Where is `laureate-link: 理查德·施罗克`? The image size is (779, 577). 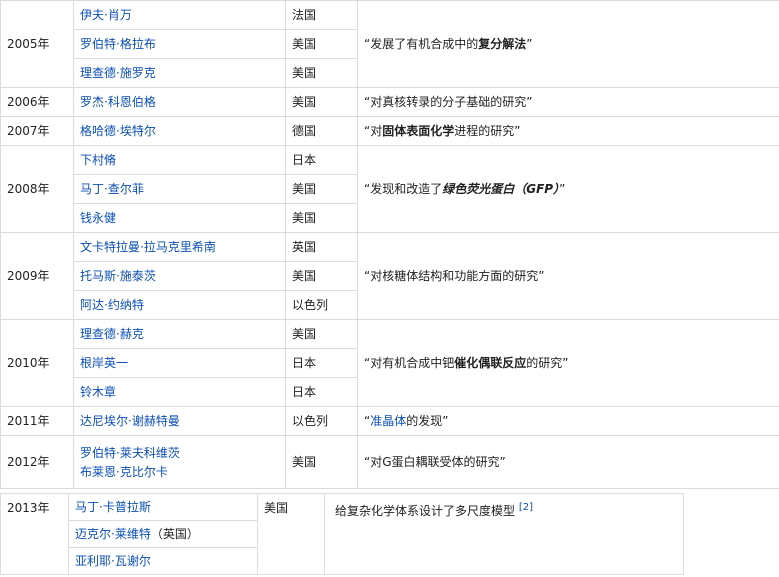 laureate-link: 理查德·施罗克 is located at coordinates (179, 73).